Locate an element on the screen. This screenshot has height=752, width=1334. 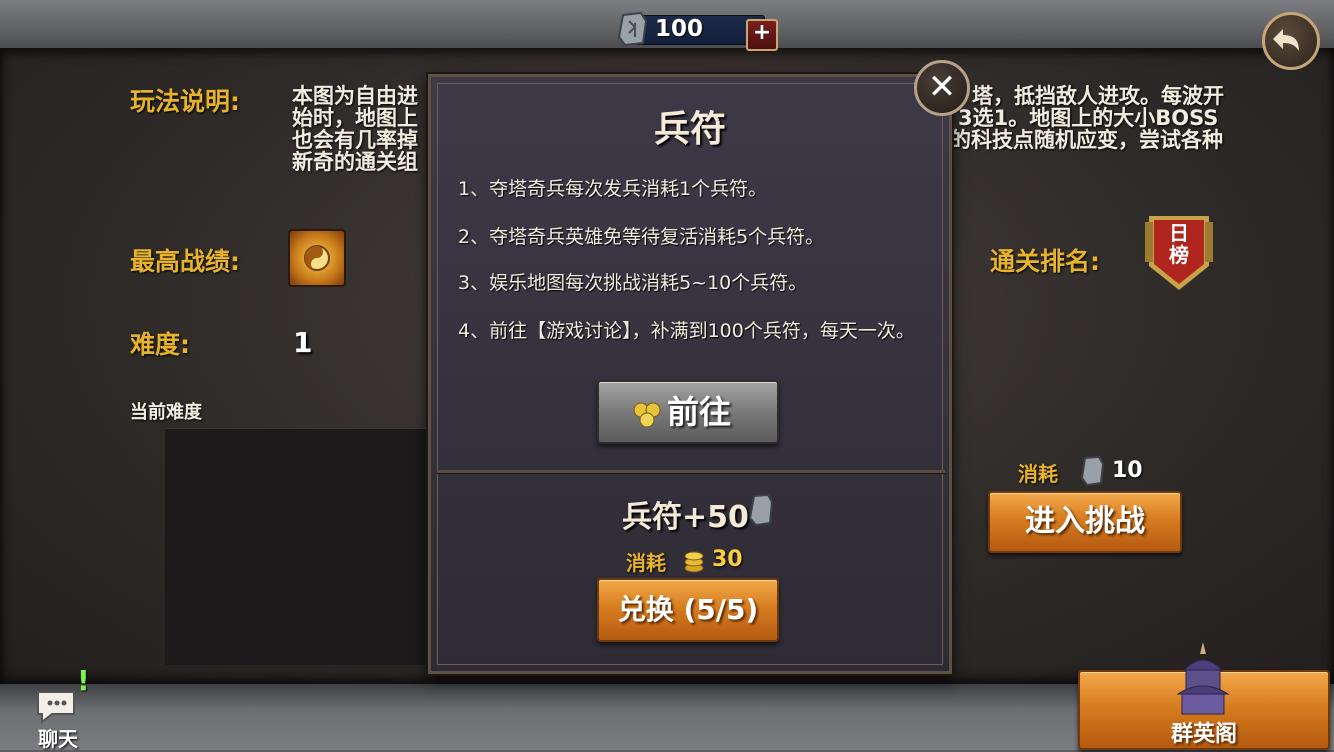
rules-text-line1: 本图为自由进 is located at coordinates (355, 96).